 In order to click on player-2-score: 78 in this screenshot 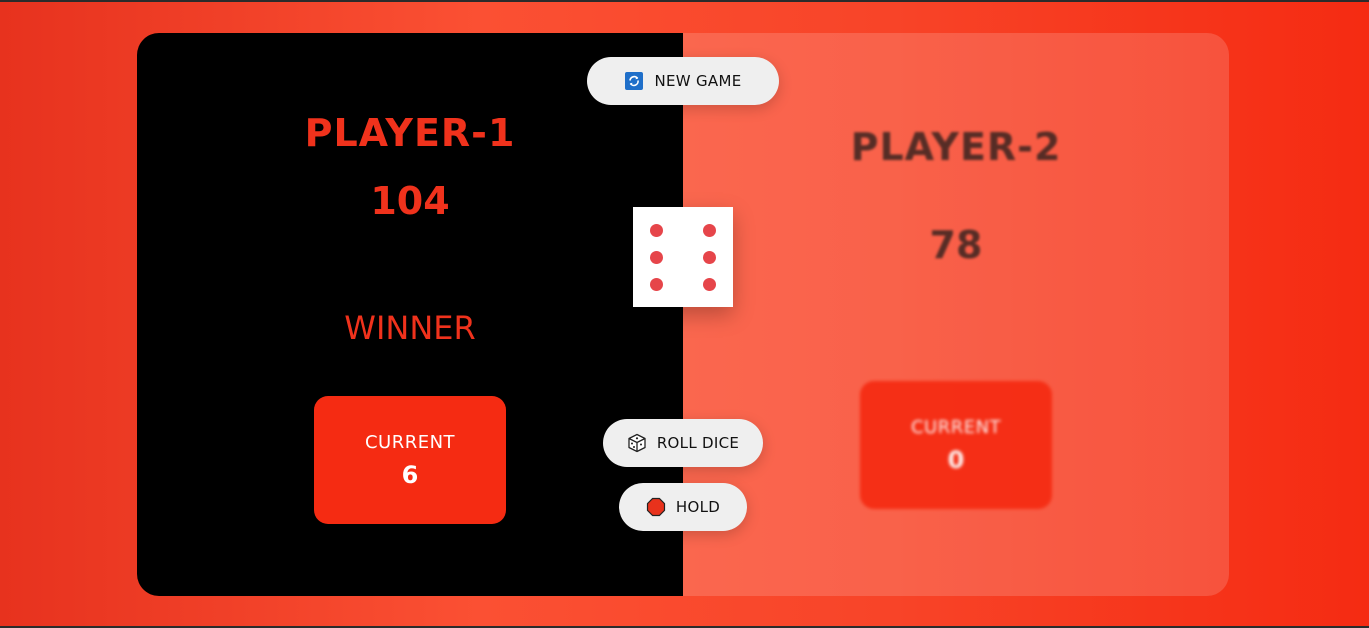, I will do `click(956, 245)`.